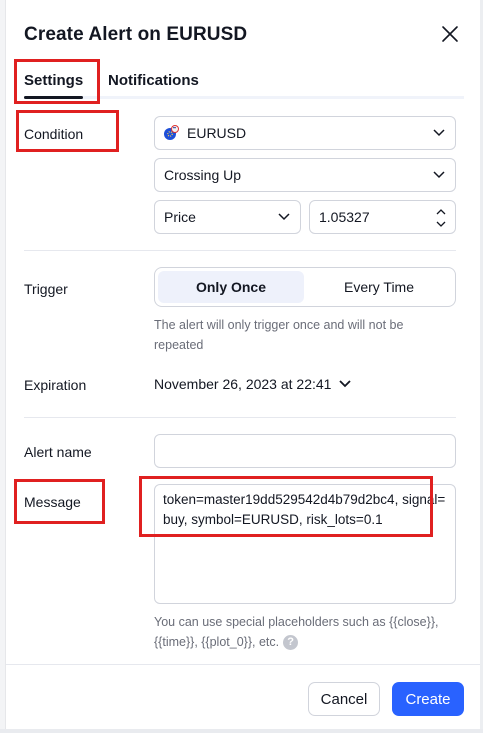 Image resolution: width=483 pixels, height=733 pixels. Describe the element at coordinates (53, 80) in the screenshot. I see `tab-settings: Settings` at that location.